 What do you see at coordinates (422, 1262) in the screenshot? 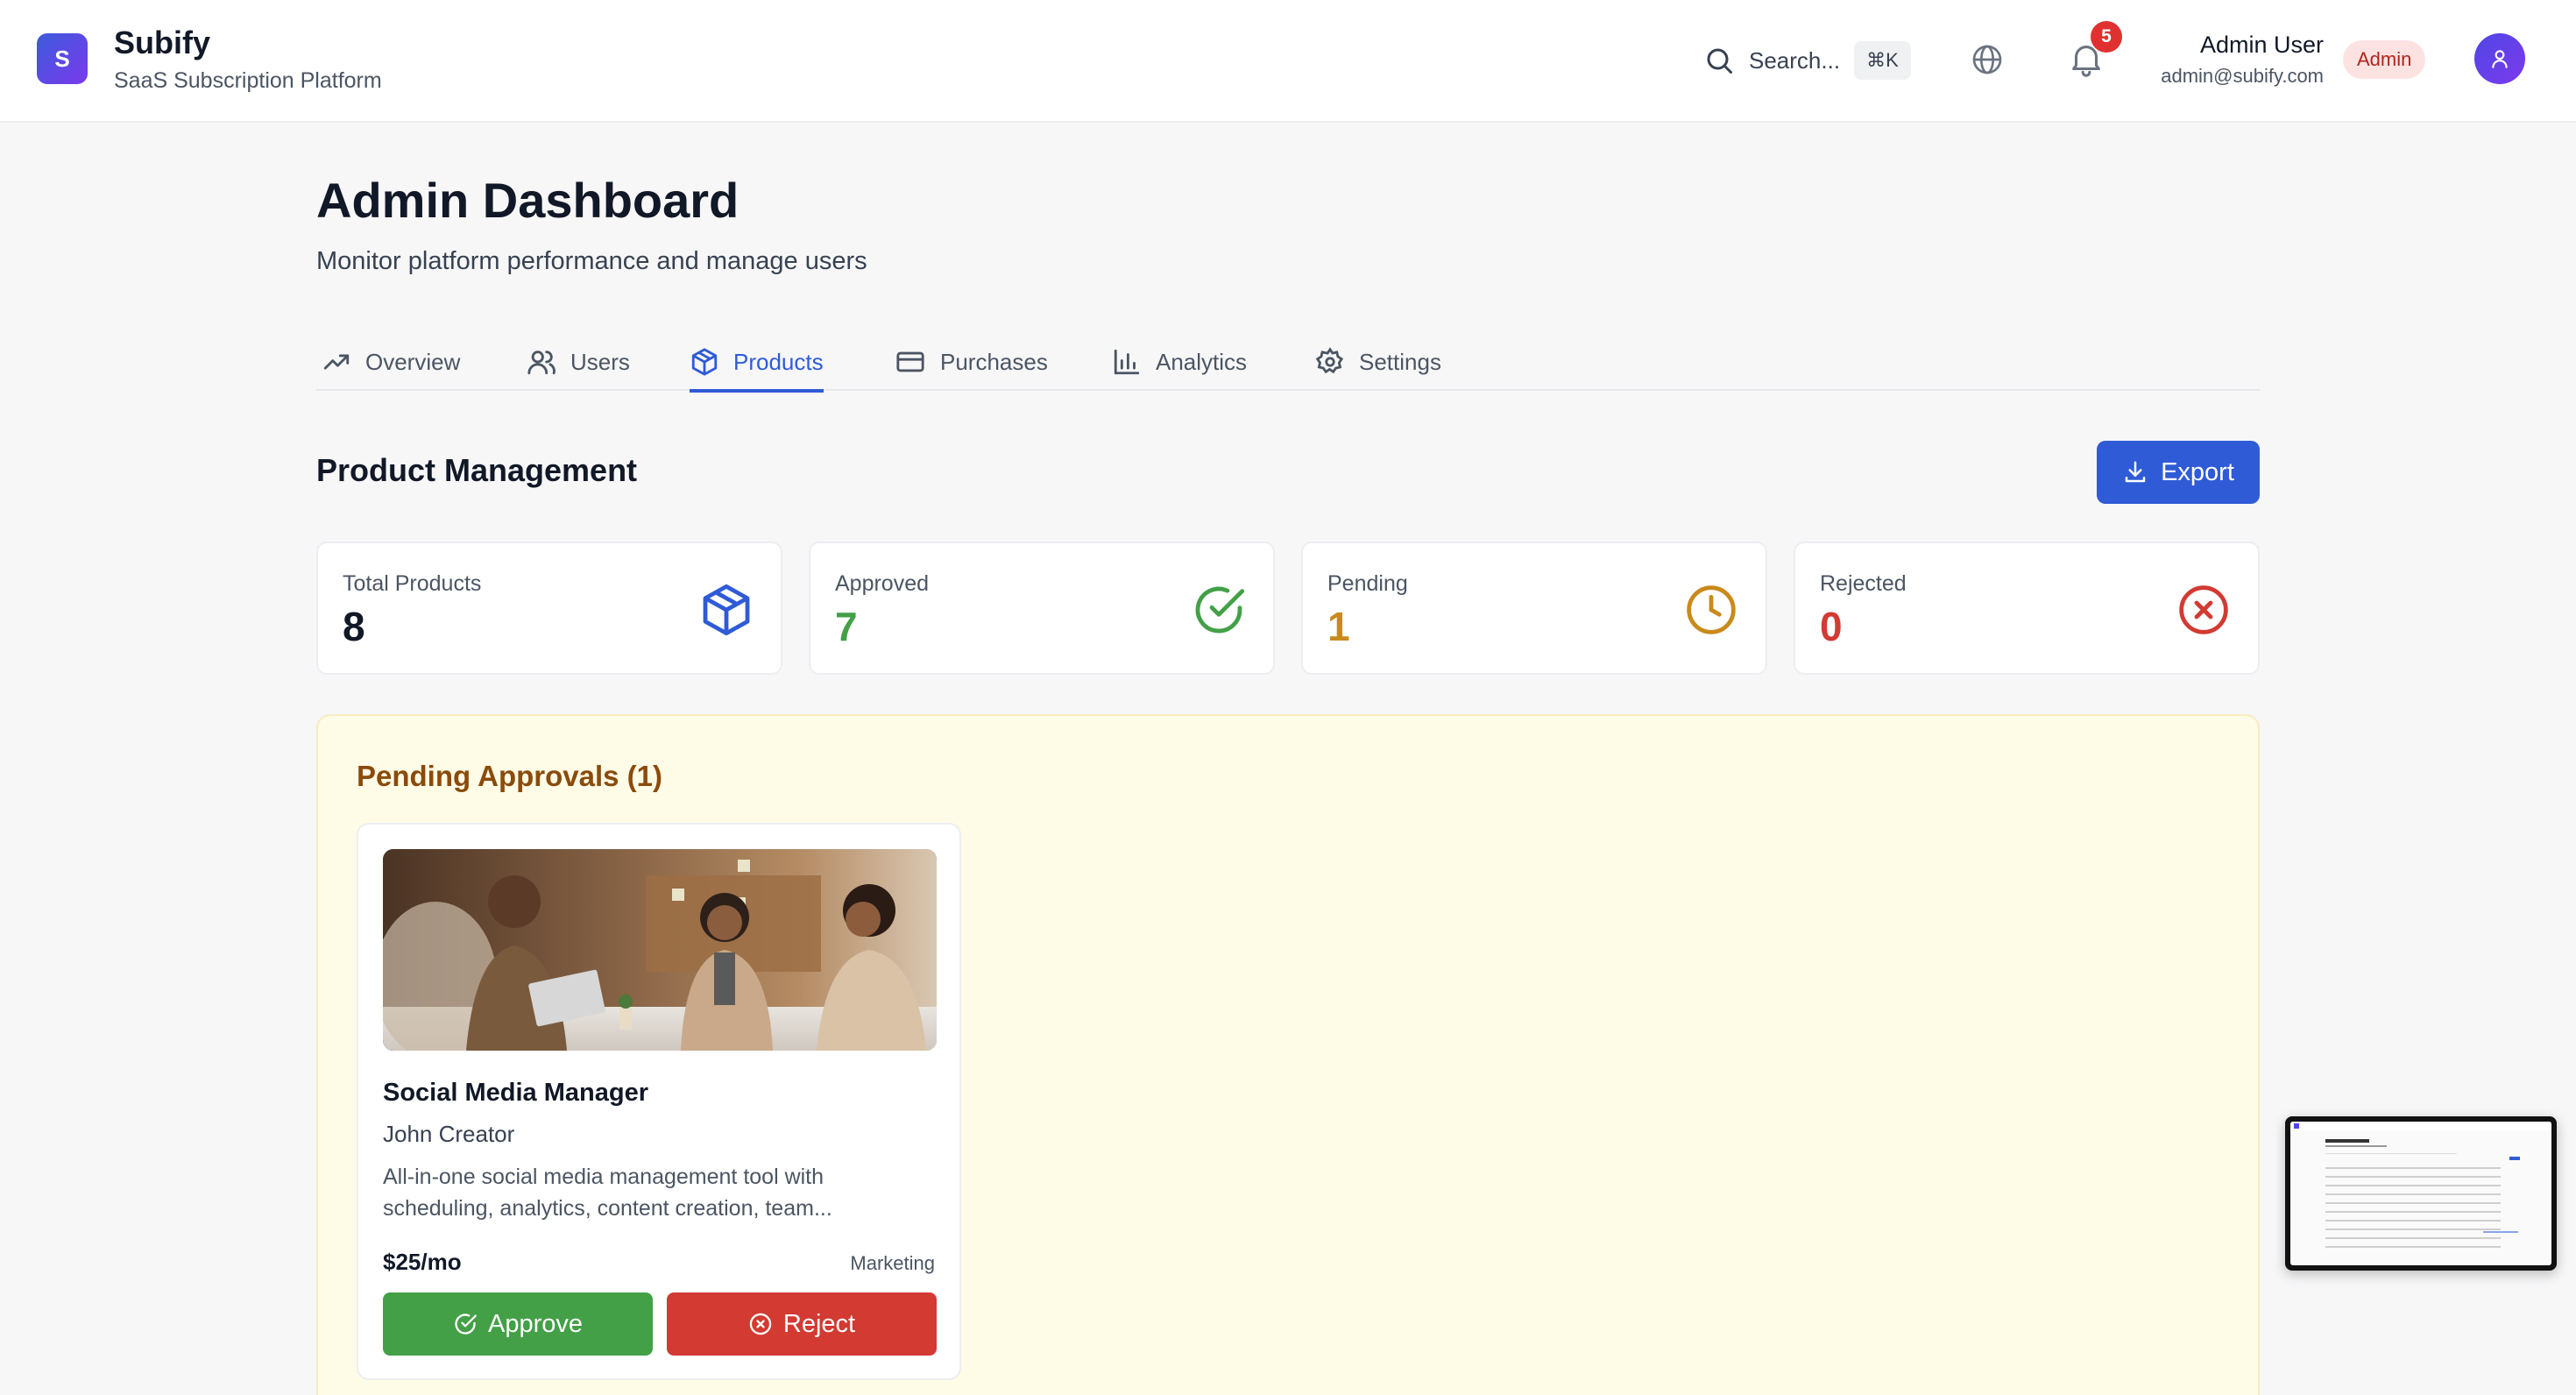
I see `product-price: $25/mo` at bounding box center [422, 1262].